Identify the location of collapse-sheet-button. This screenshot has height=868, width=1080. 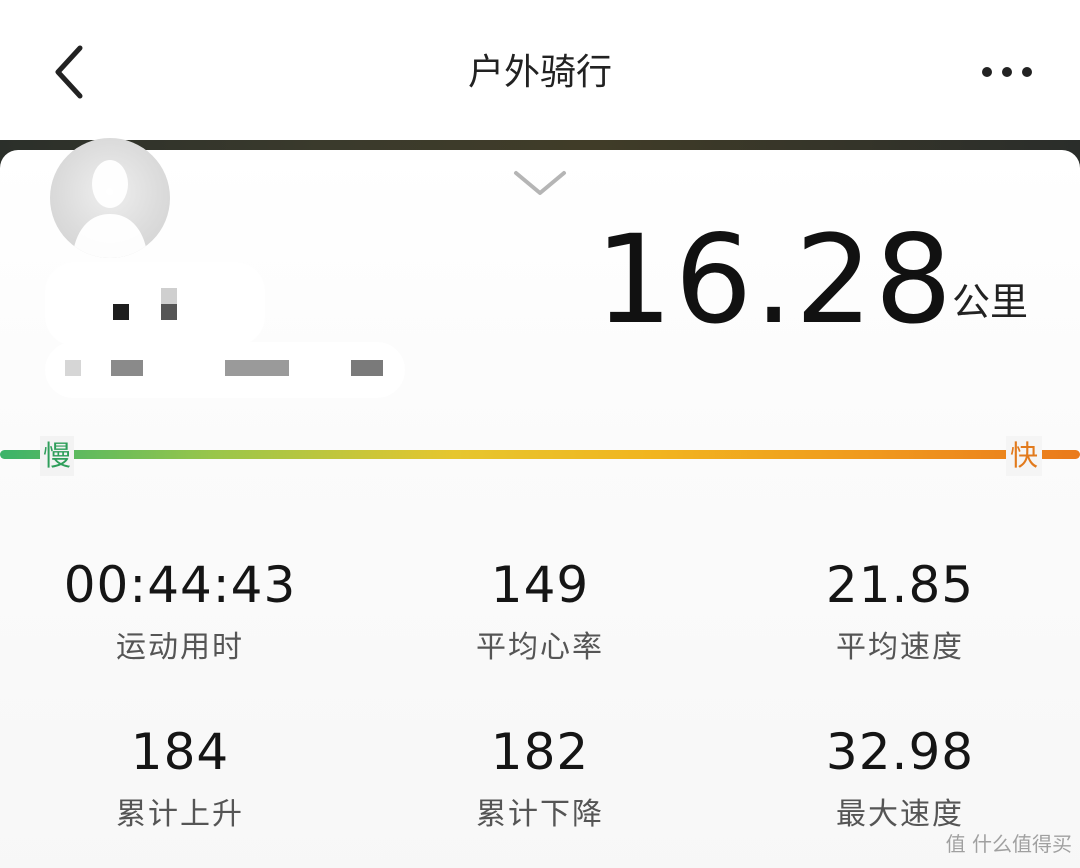
(540, 182).